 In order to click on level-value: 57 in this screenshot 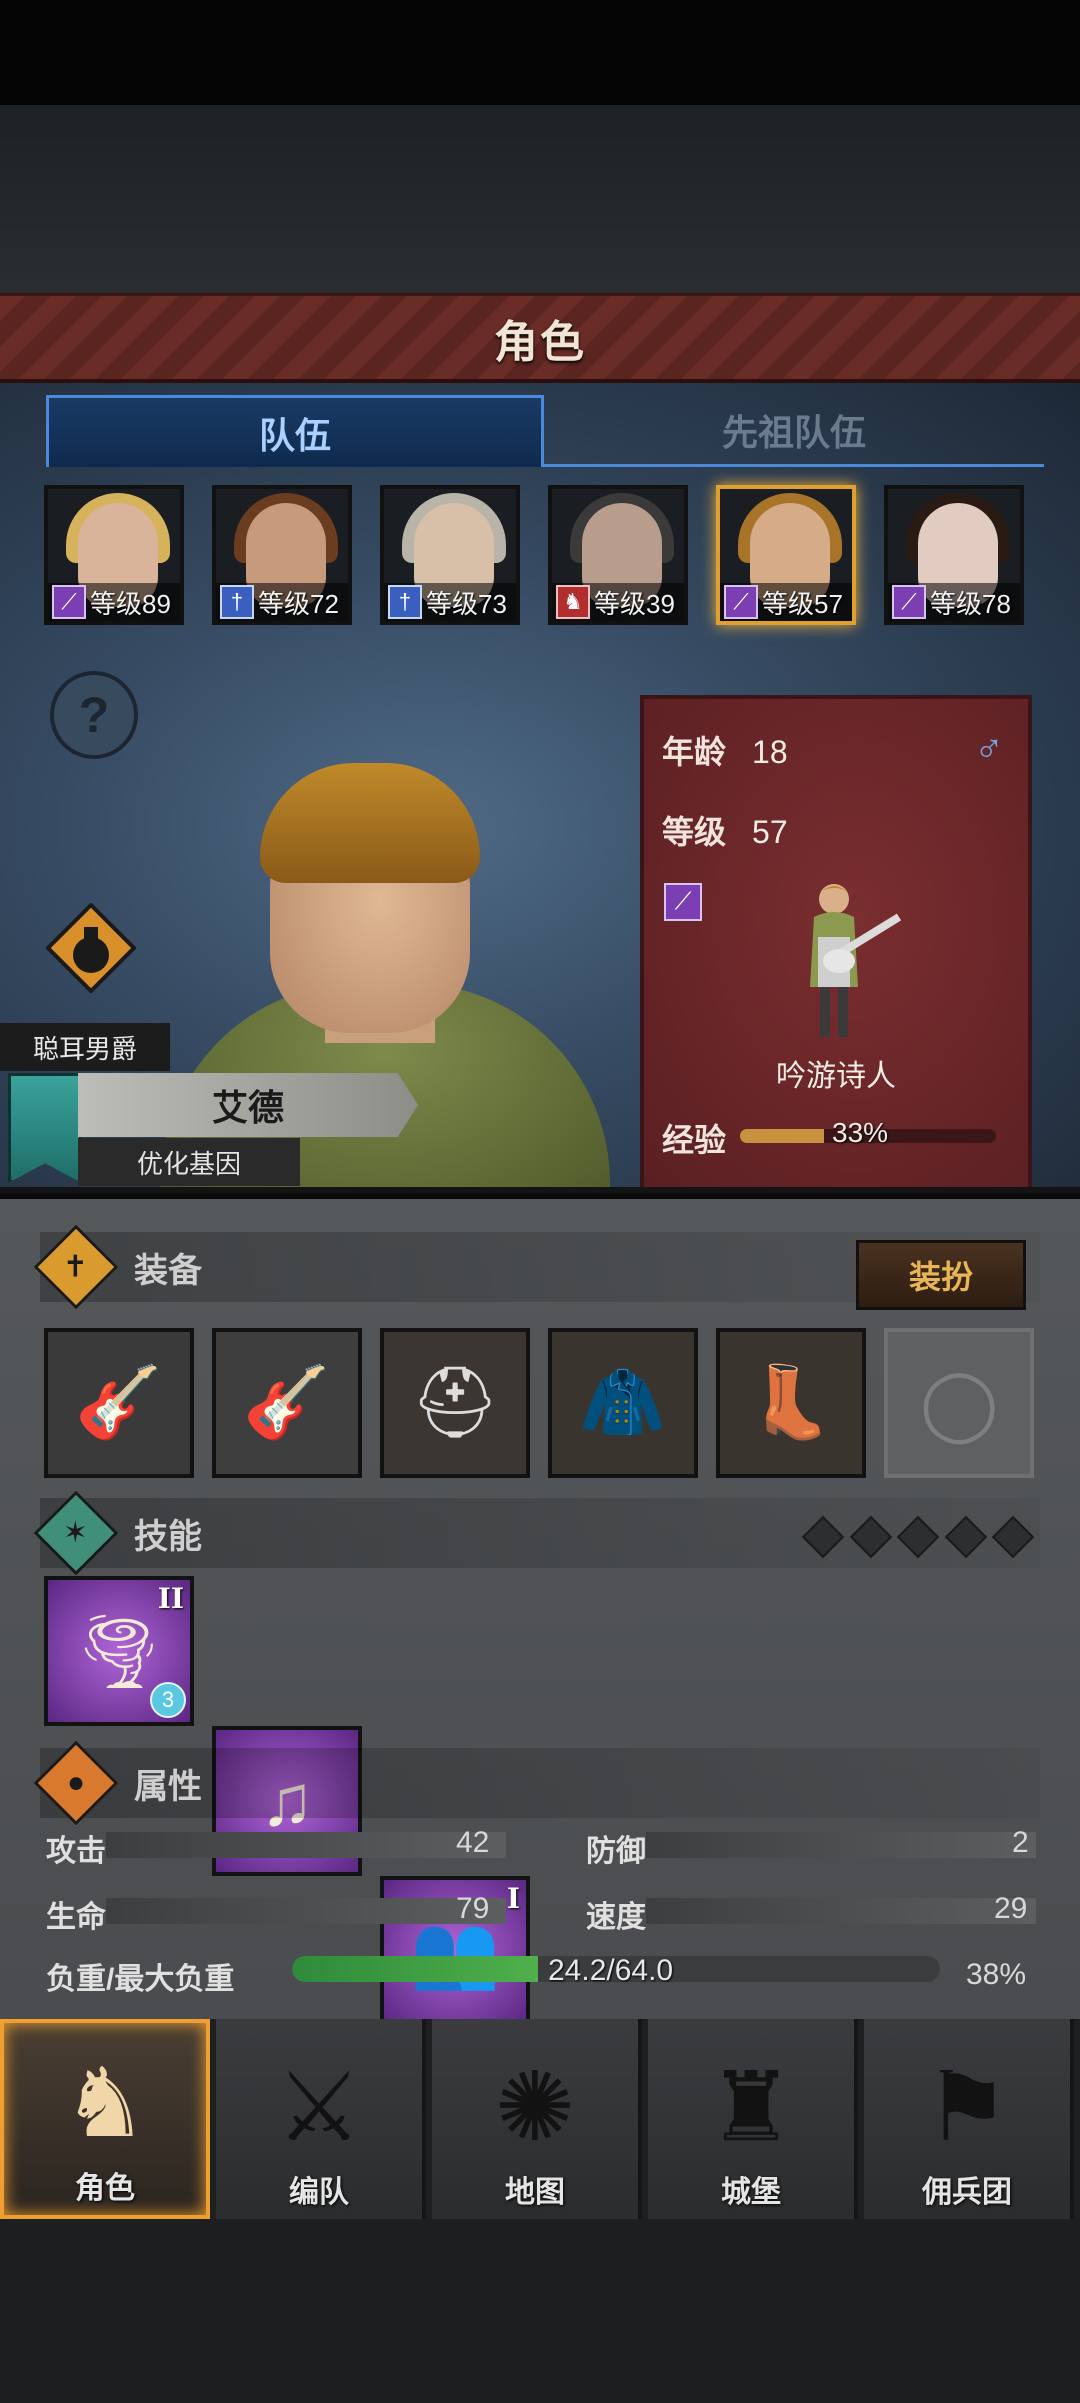, I will do `click(770, 832)`.